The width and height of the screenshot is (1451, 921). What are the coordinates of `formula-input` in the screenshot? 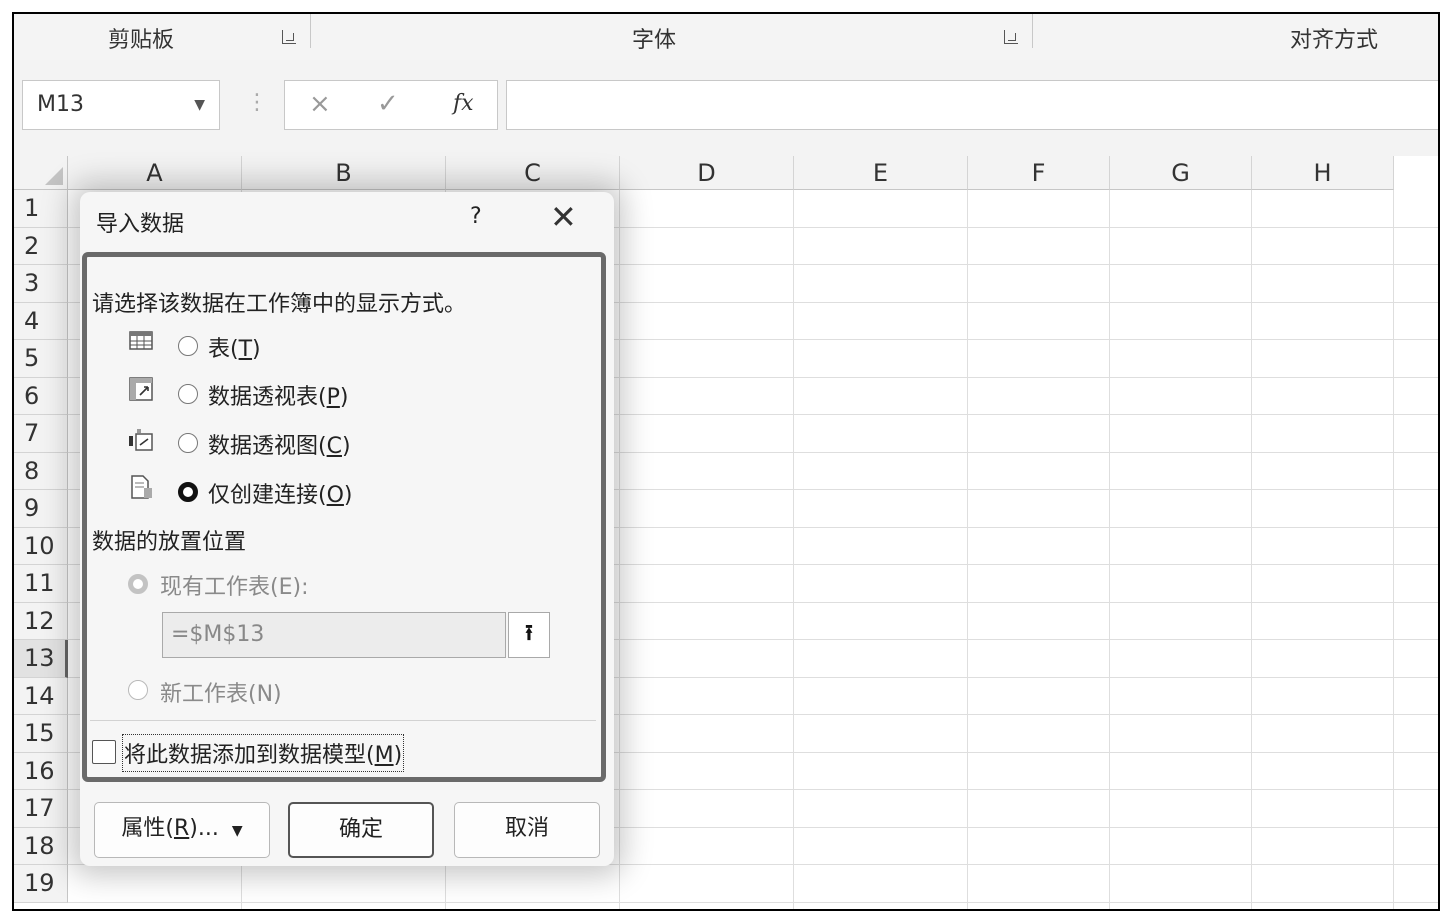 It's located at (972, 105).